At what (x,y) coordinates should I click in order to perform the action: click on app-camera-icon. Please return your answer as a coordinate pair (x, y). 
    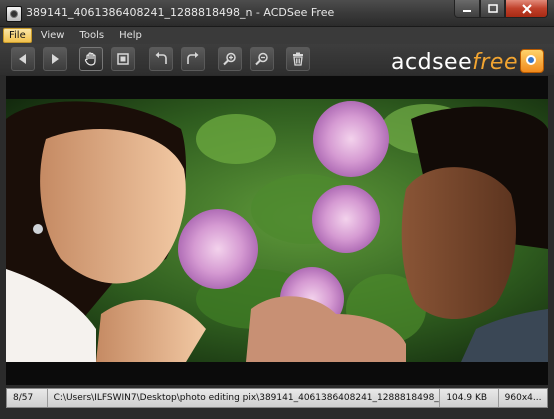
    Looking at the image, I should click on (14, 14).